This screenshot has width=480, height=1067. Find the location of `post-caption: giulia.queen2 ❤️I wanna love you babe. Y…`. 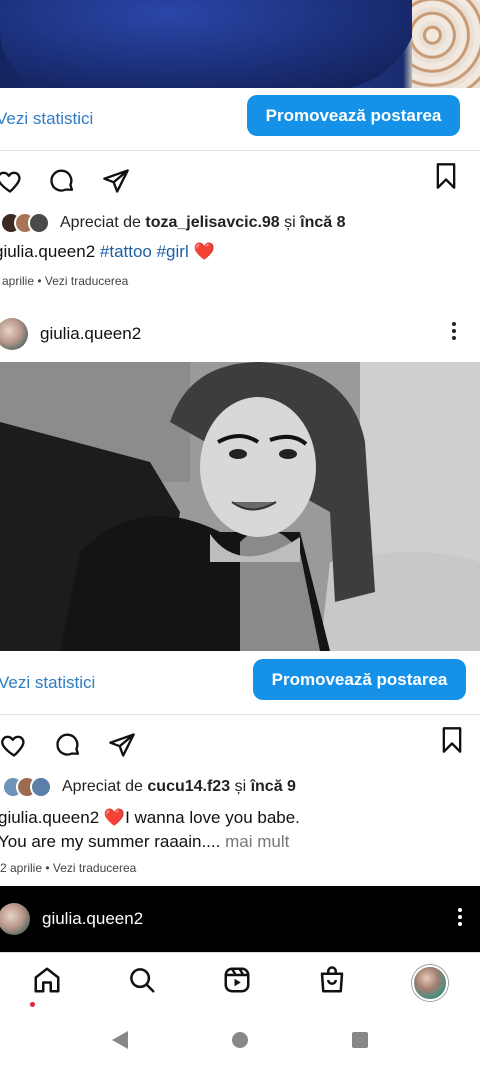

post-caption: giulia.queen2 ❤️I wanna love you babe. Y… is located at coordinates (234, 830).